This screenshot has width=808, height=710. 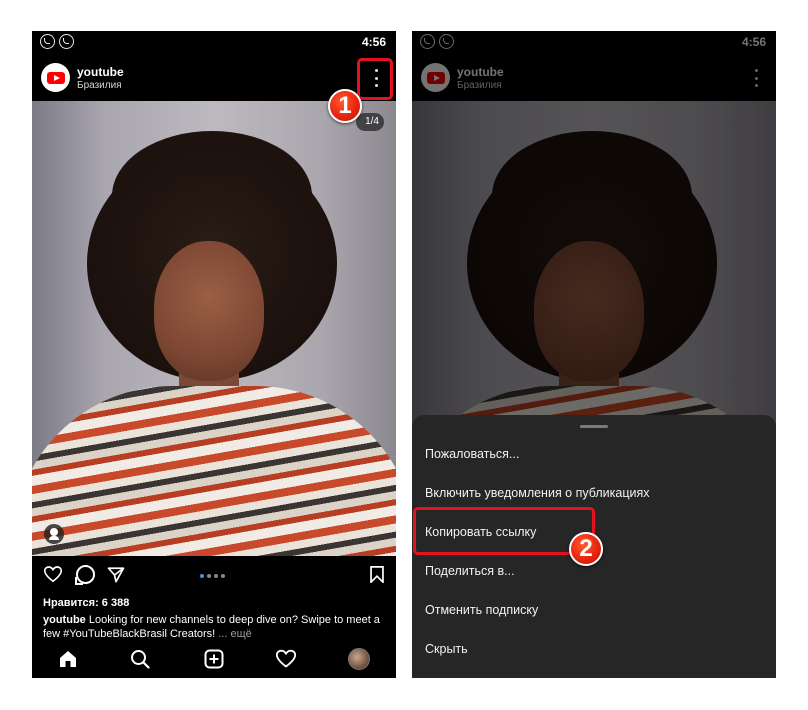 What do you see at coordinates (481, 610) in the screenshot?
I see `menu-item-unfollow: Отменить подписку` at bounding box center [481, 610].